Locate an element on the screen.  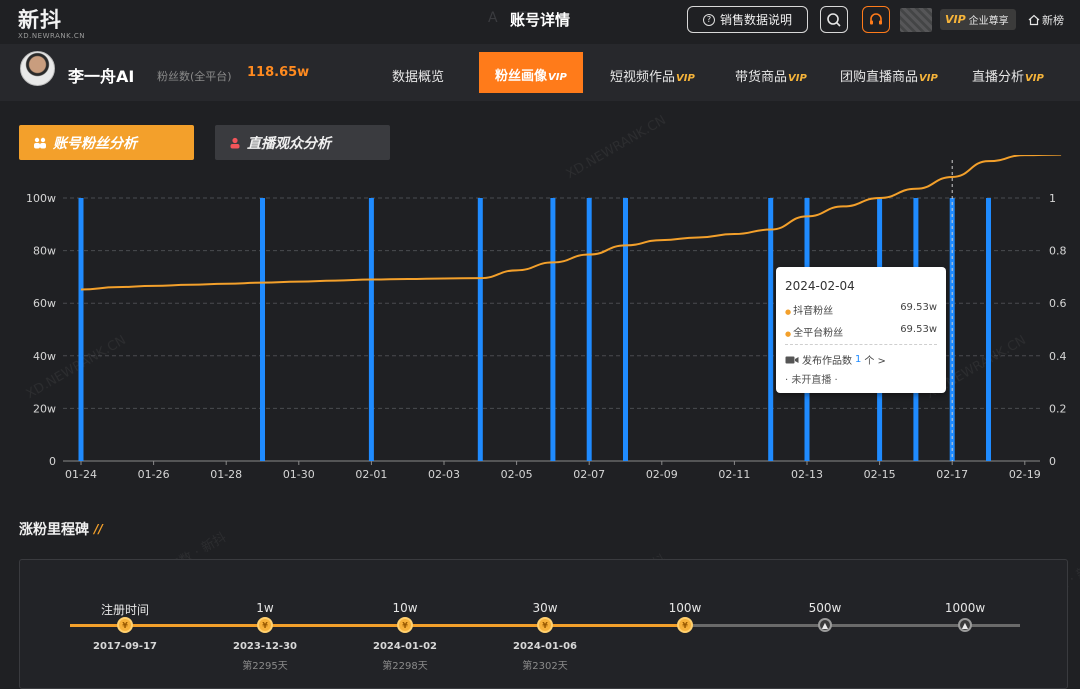
x-tick-label: 01-28 is located at coordinates (226, 474).